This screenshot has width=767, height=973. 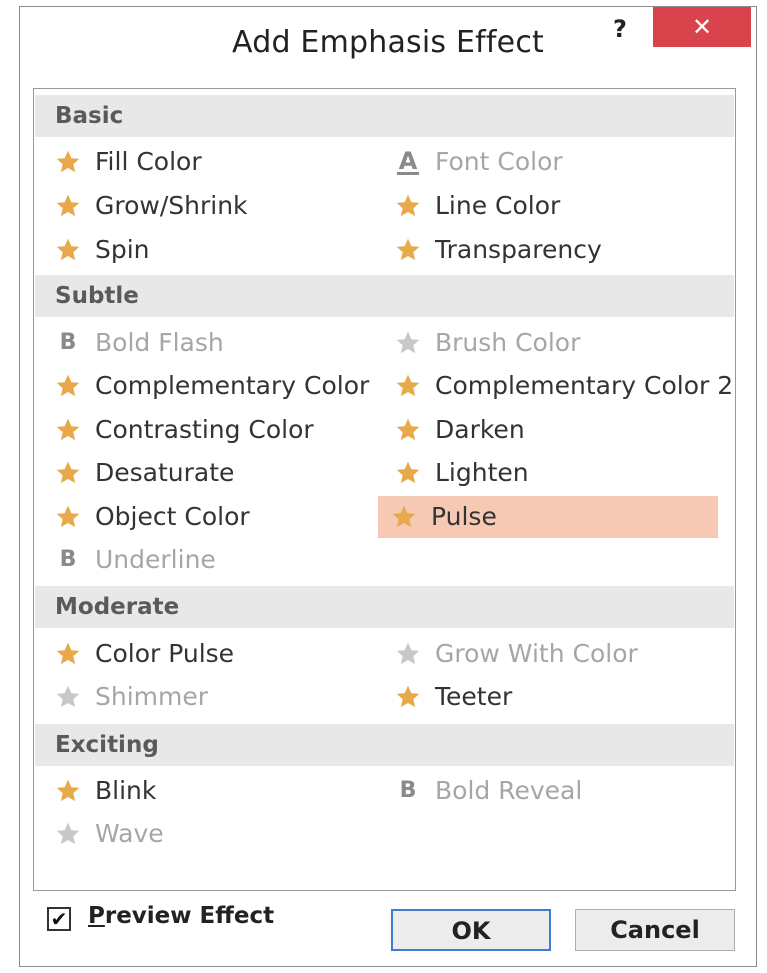 What do you see at coordinates (552, 654) in the screenshot?
I see `effect-grow-with-color: Grow With Color` at bounding box center [552, 654].